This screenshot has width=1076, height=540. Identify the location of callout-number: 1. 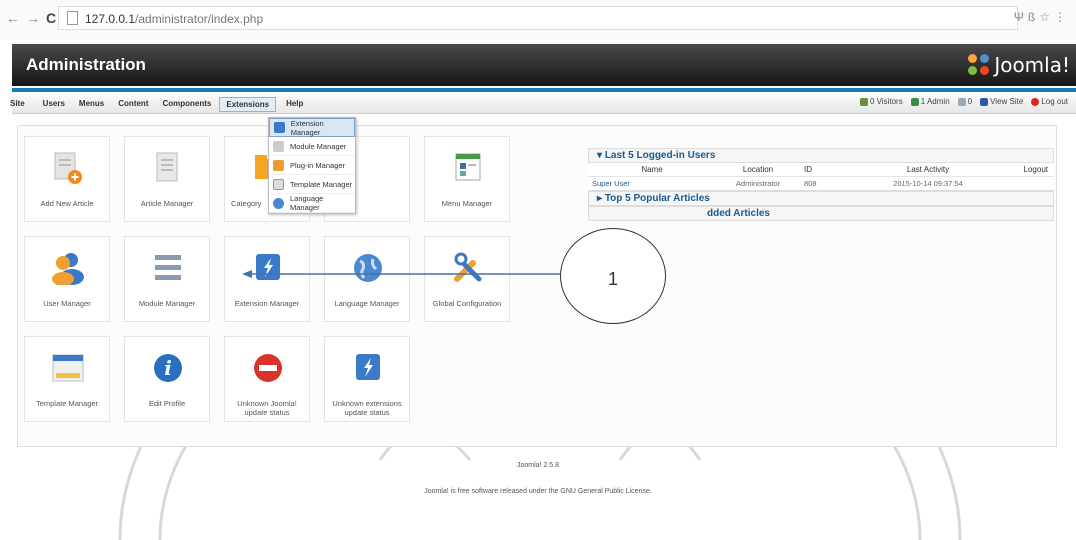
(612, 279).